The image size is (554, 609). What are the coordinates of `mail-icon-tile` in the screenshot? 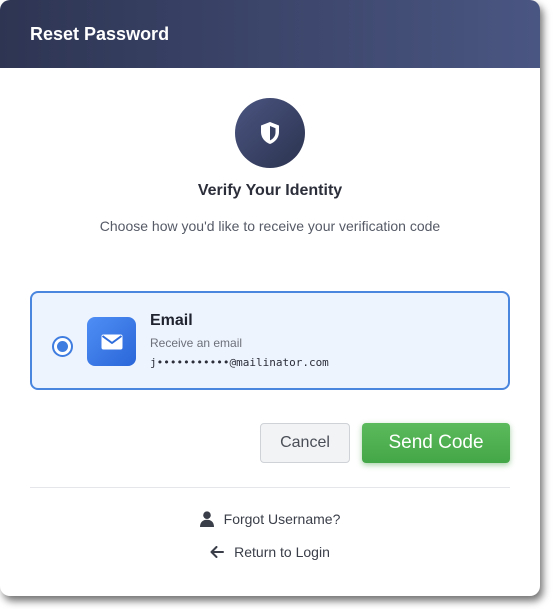 It's located at (111, 341).